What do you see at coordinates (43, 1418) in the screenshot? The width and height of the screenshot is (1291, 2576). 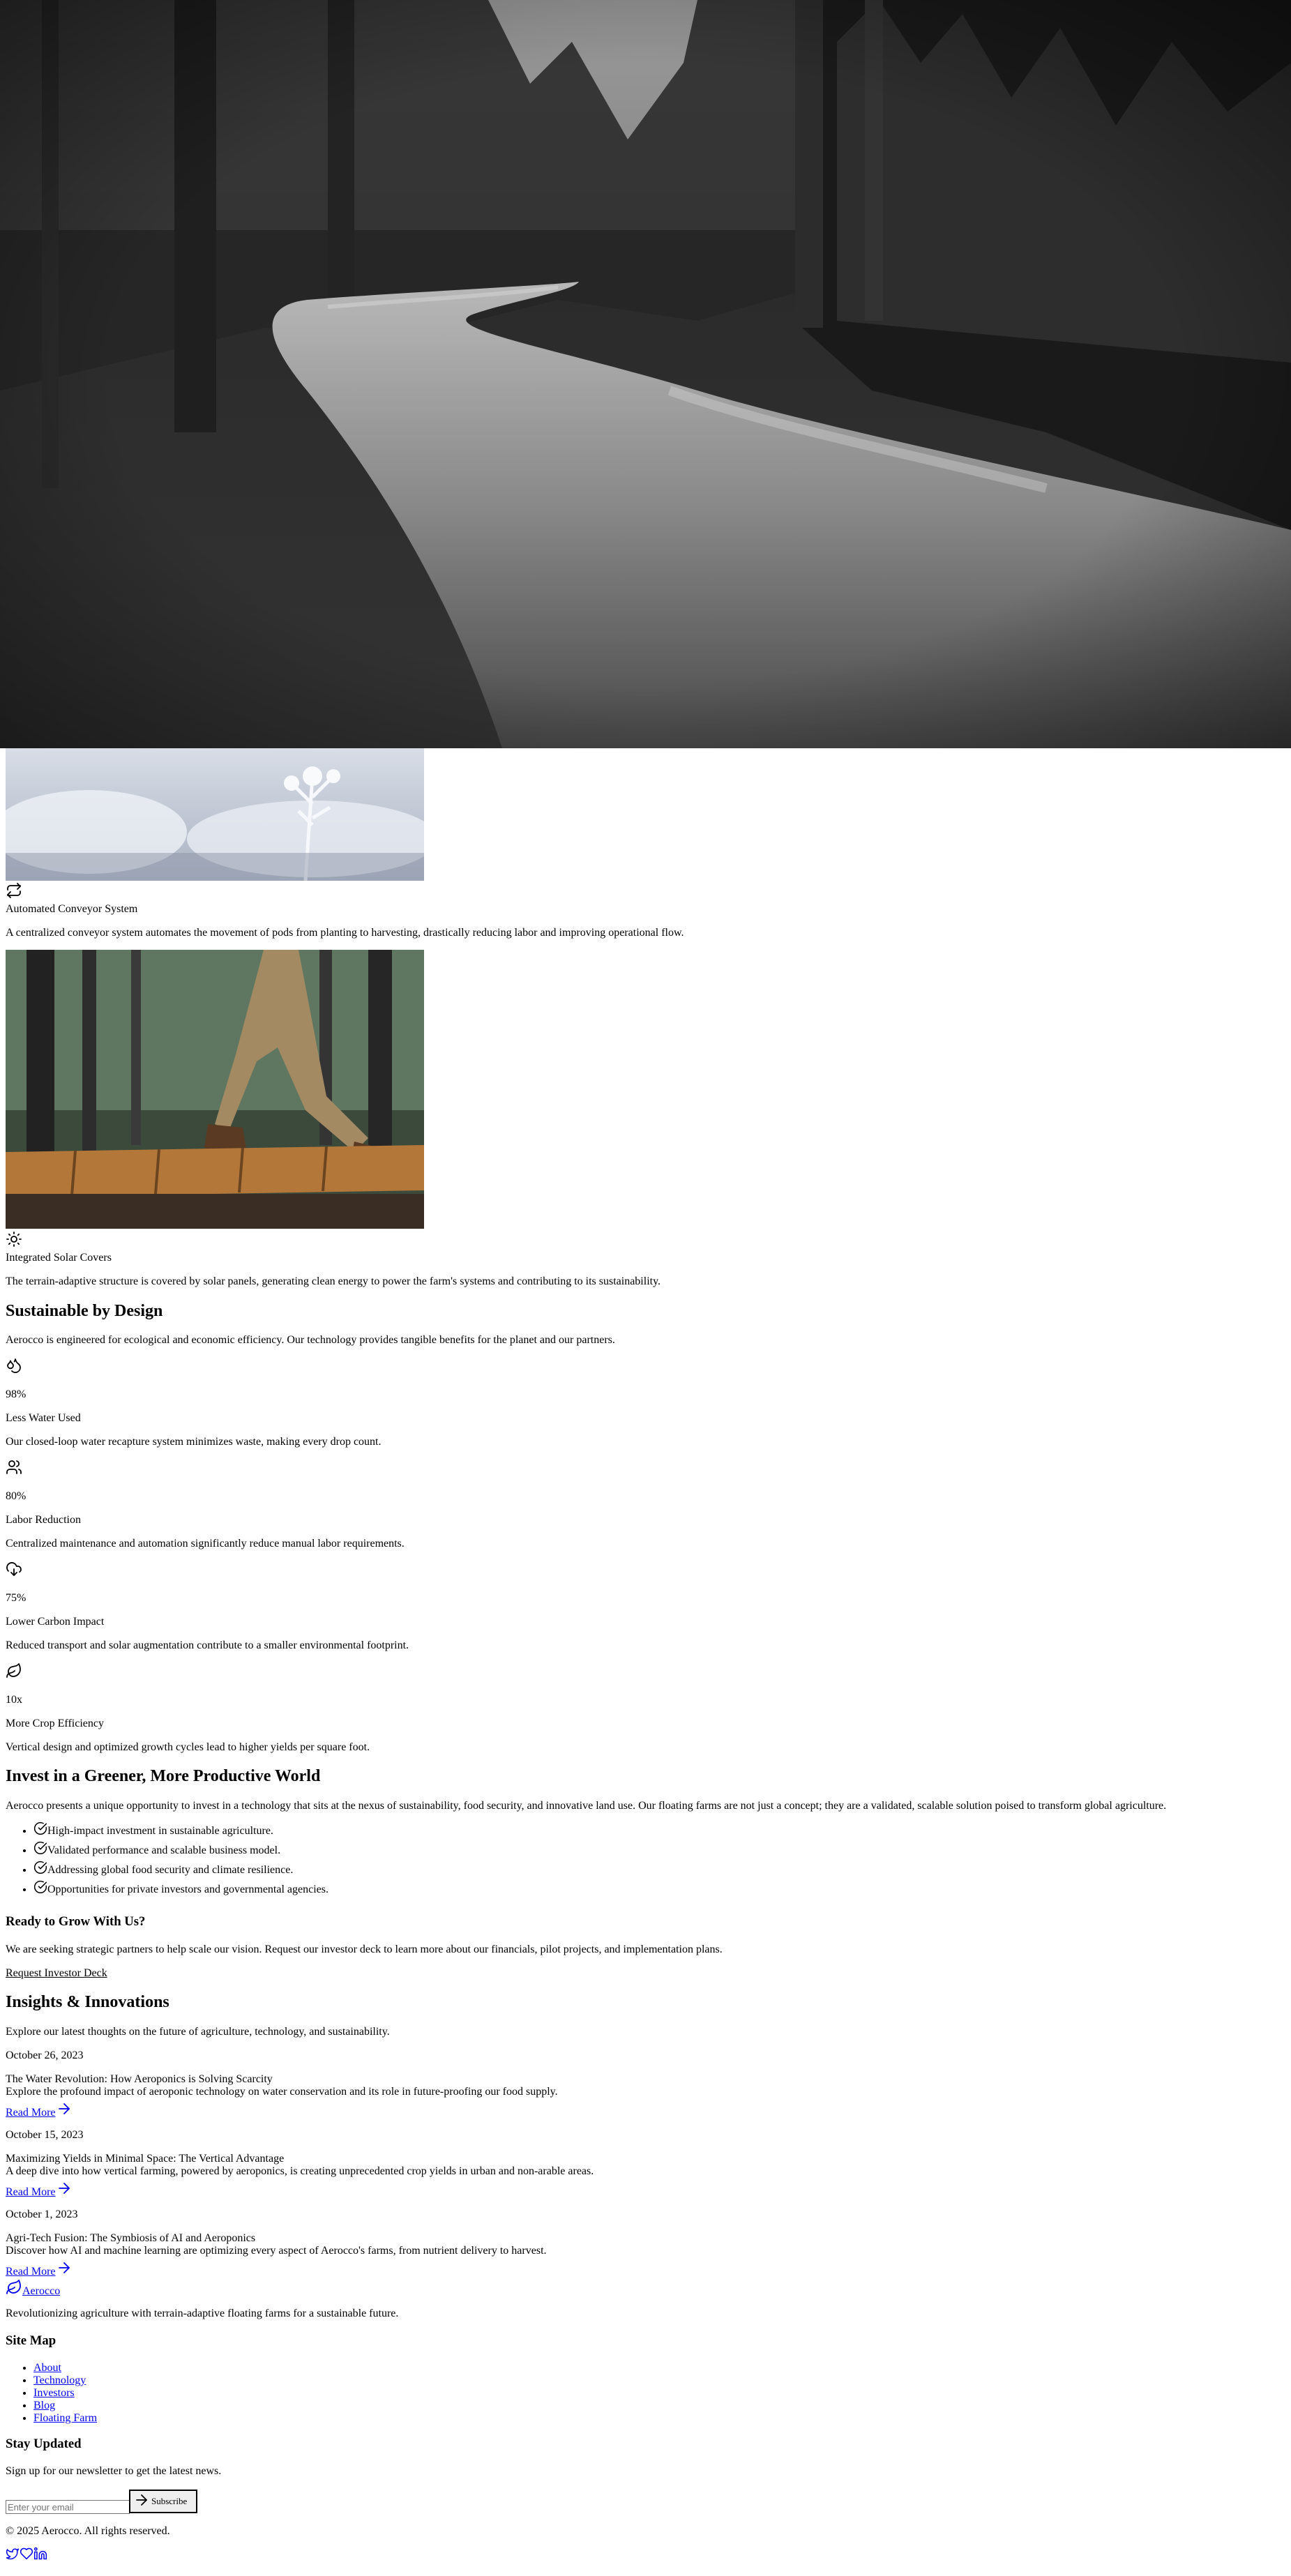 I see `stat-label: Less Water Used` at bounding box center [43, 1418].